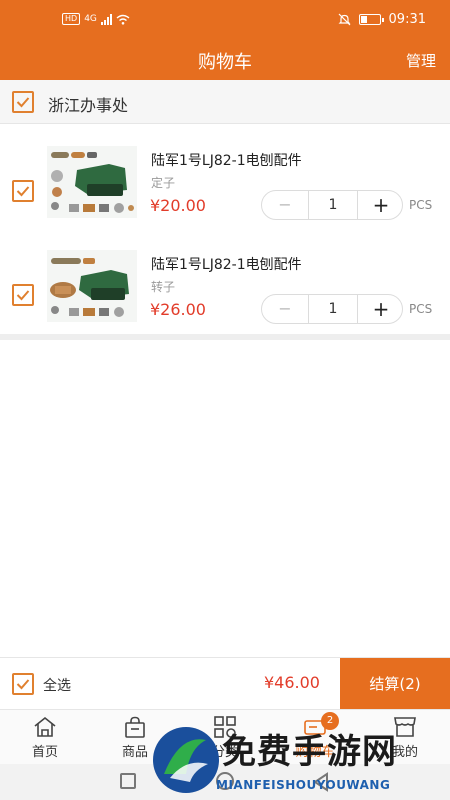 The image size is (450, 800). What do you see at coordinates (225, 337) in the screenshot?
I see `section-divider` at bounding box center [225, 337].